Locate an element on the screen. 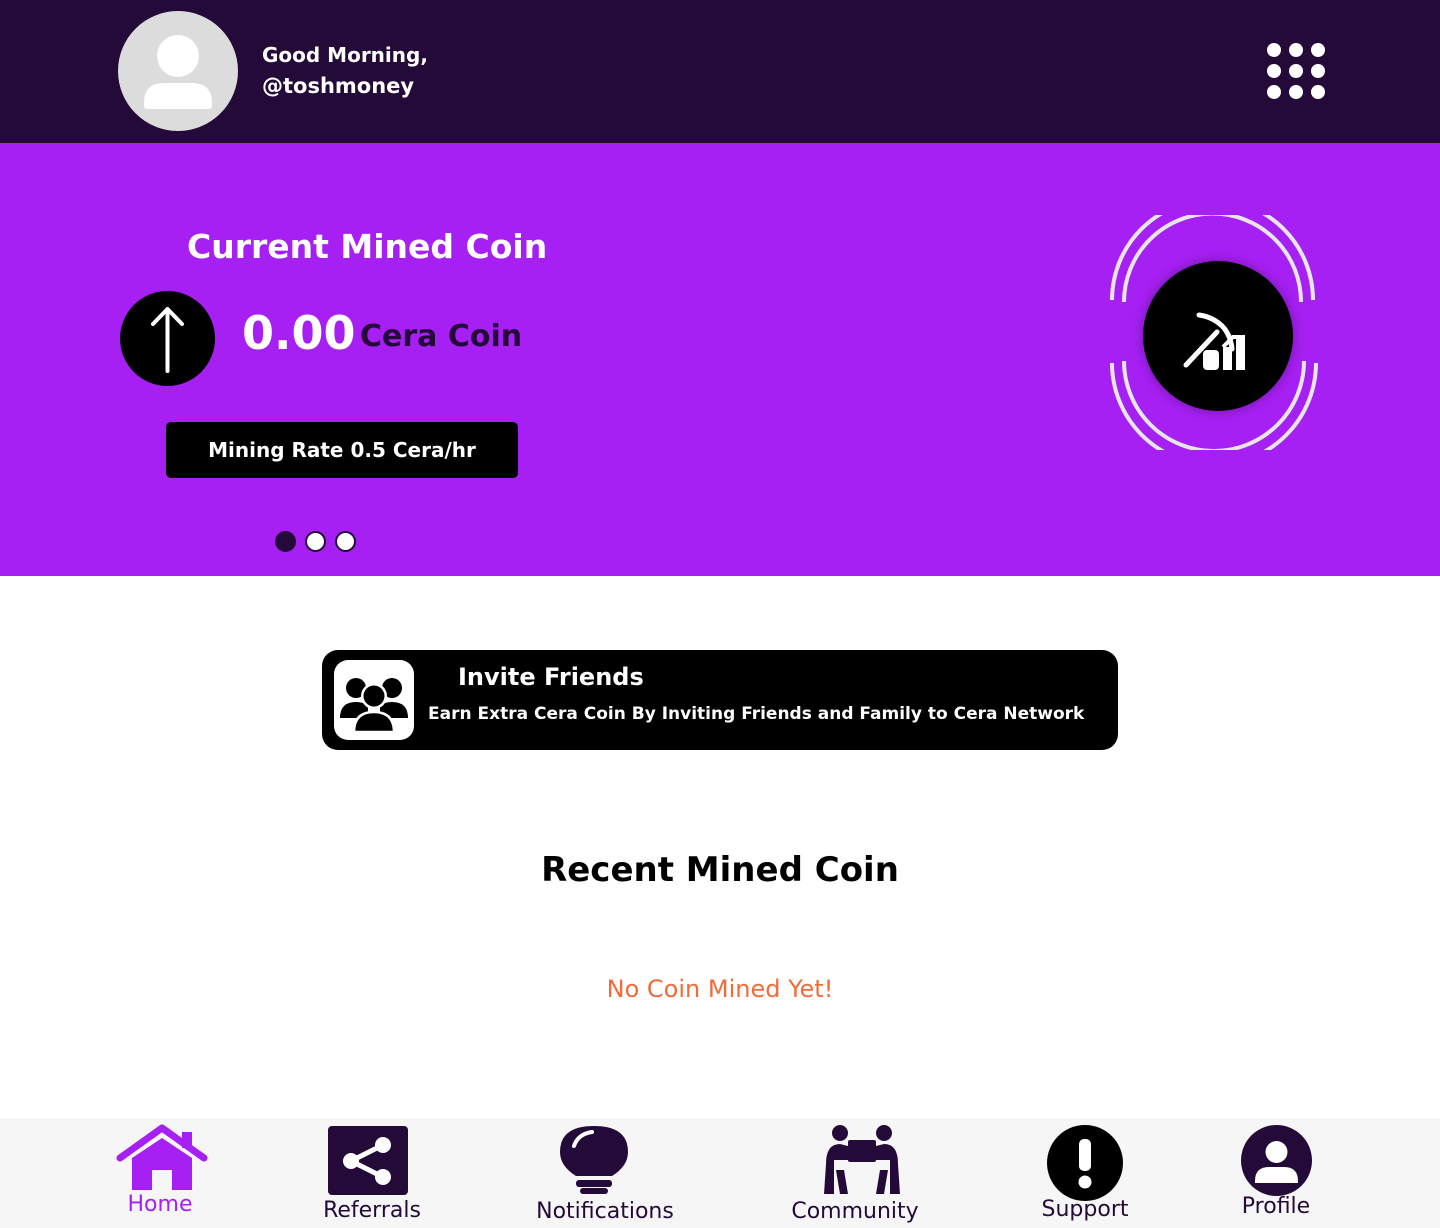  nav-support: Support is located at coordinates (1085, 1173).